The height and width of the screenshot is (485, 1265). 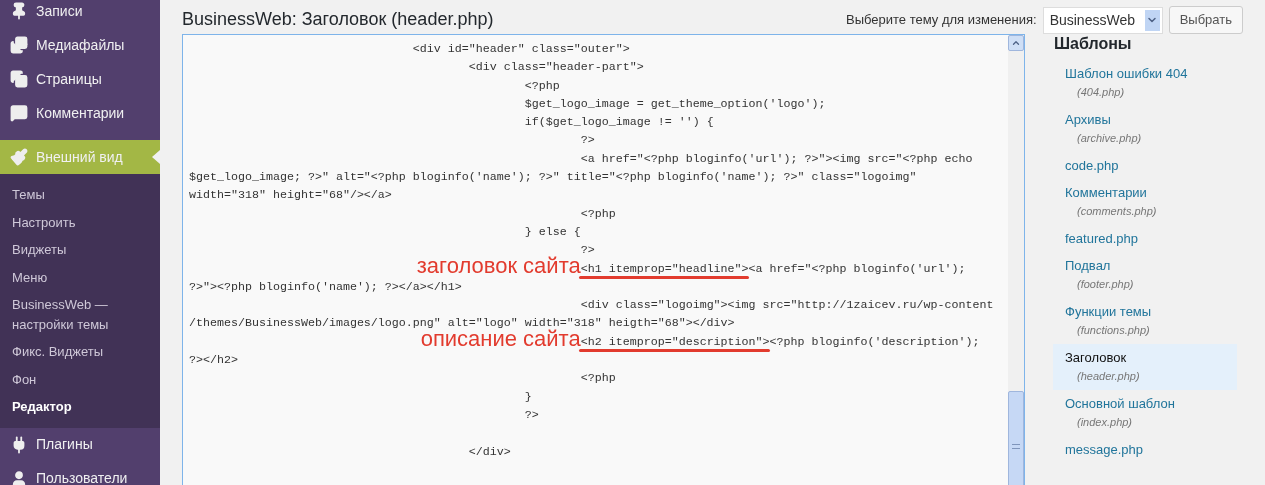 I want to click on template-item: Комментарии (comments.php), so click(x=1145, y=202).